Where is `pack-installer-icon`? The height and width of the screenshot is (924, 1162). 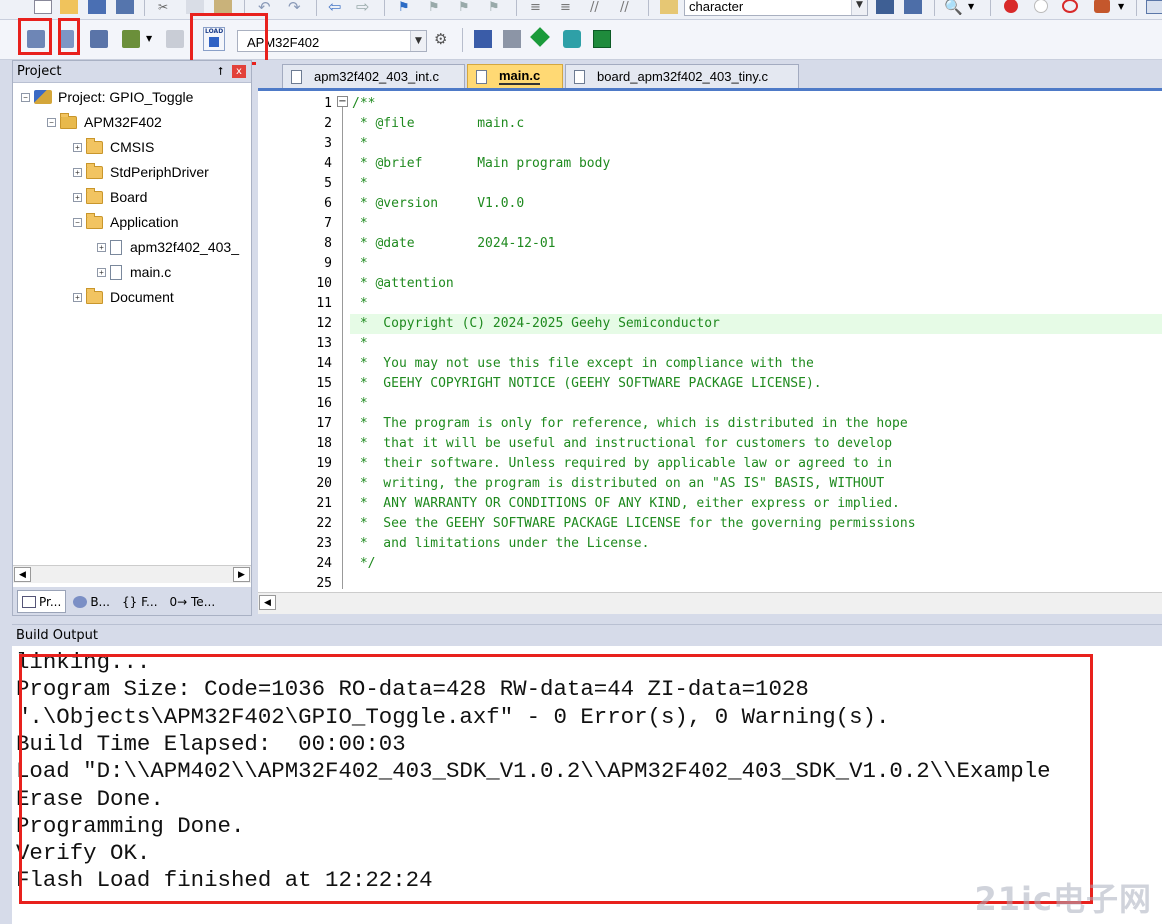 pack-installer-icon is located at coordinates (572, 39).